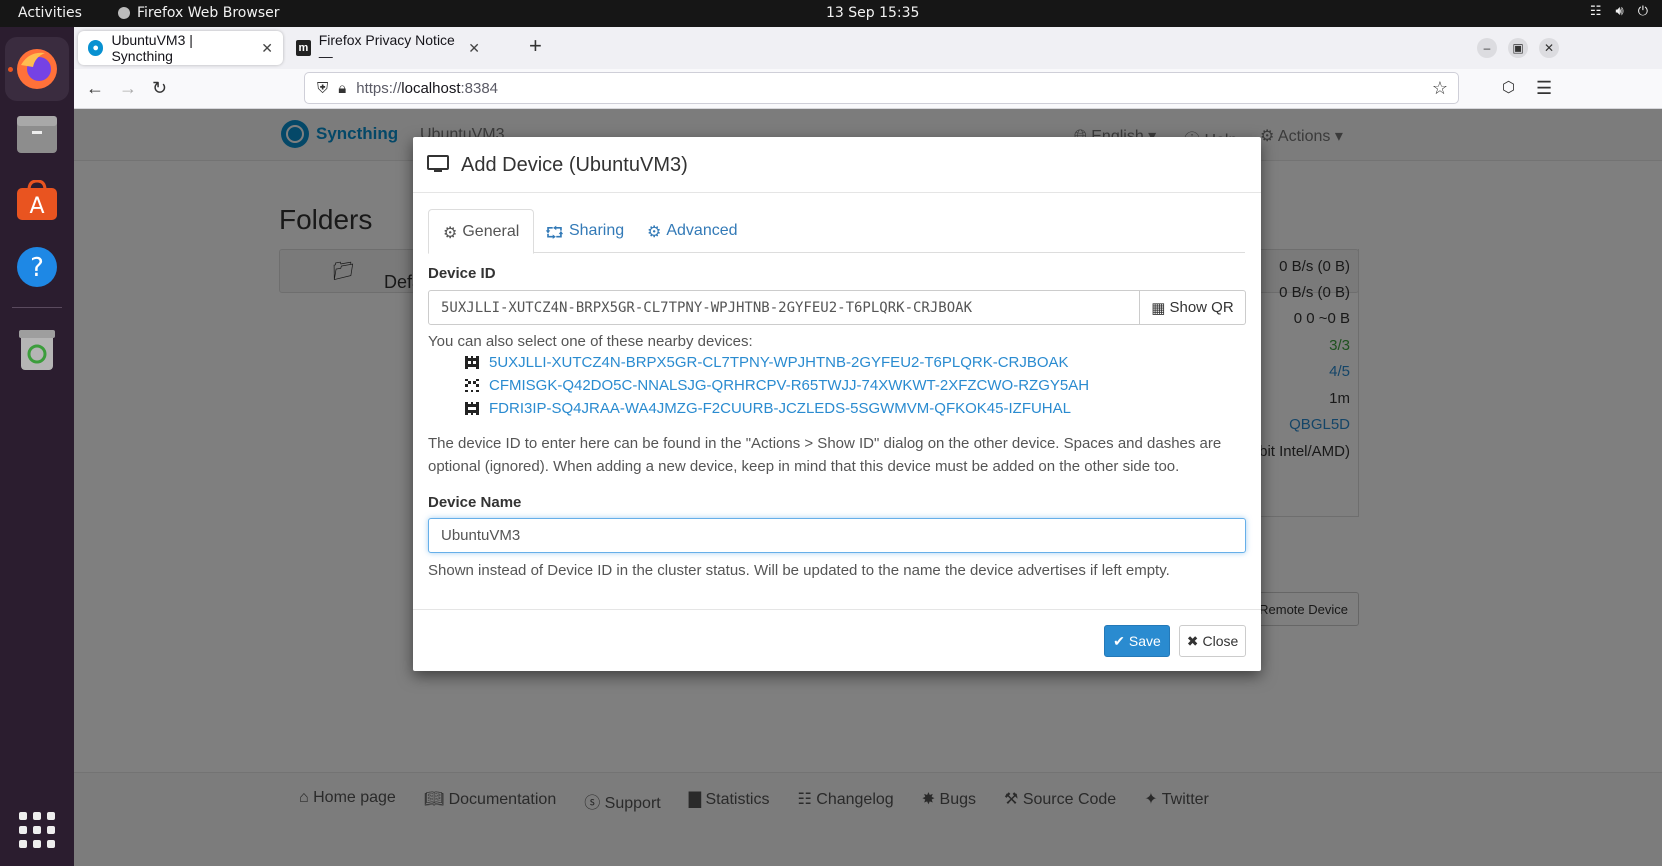 The image size is (1662, 866). Describe the element at coordinates (208, 13) in the screenshot. I see `app-menu-label: Firefox Web Browser` at that location.